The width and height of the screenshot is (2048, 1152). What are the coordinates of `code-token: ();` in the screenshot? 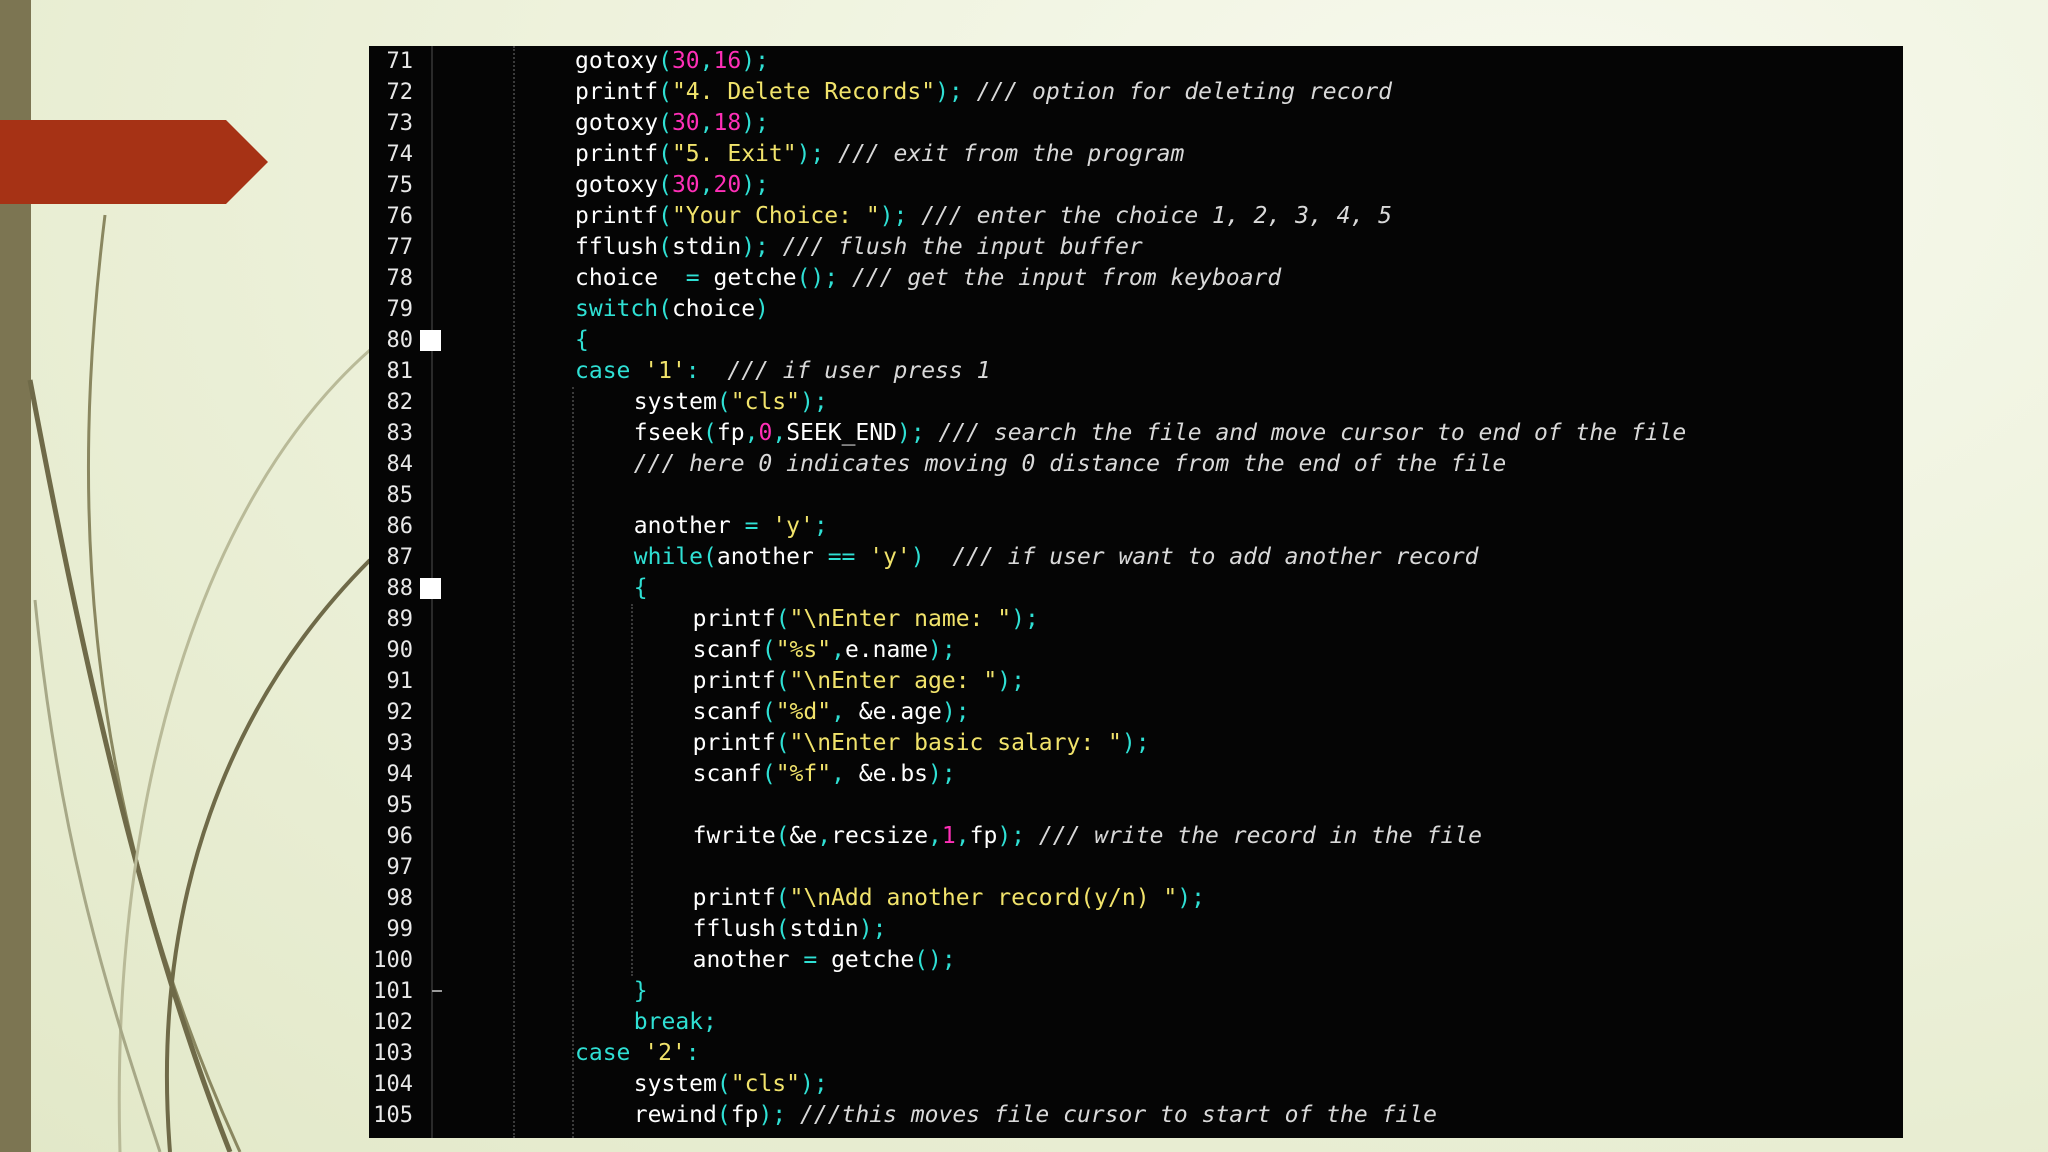 It's located at (824, 278).